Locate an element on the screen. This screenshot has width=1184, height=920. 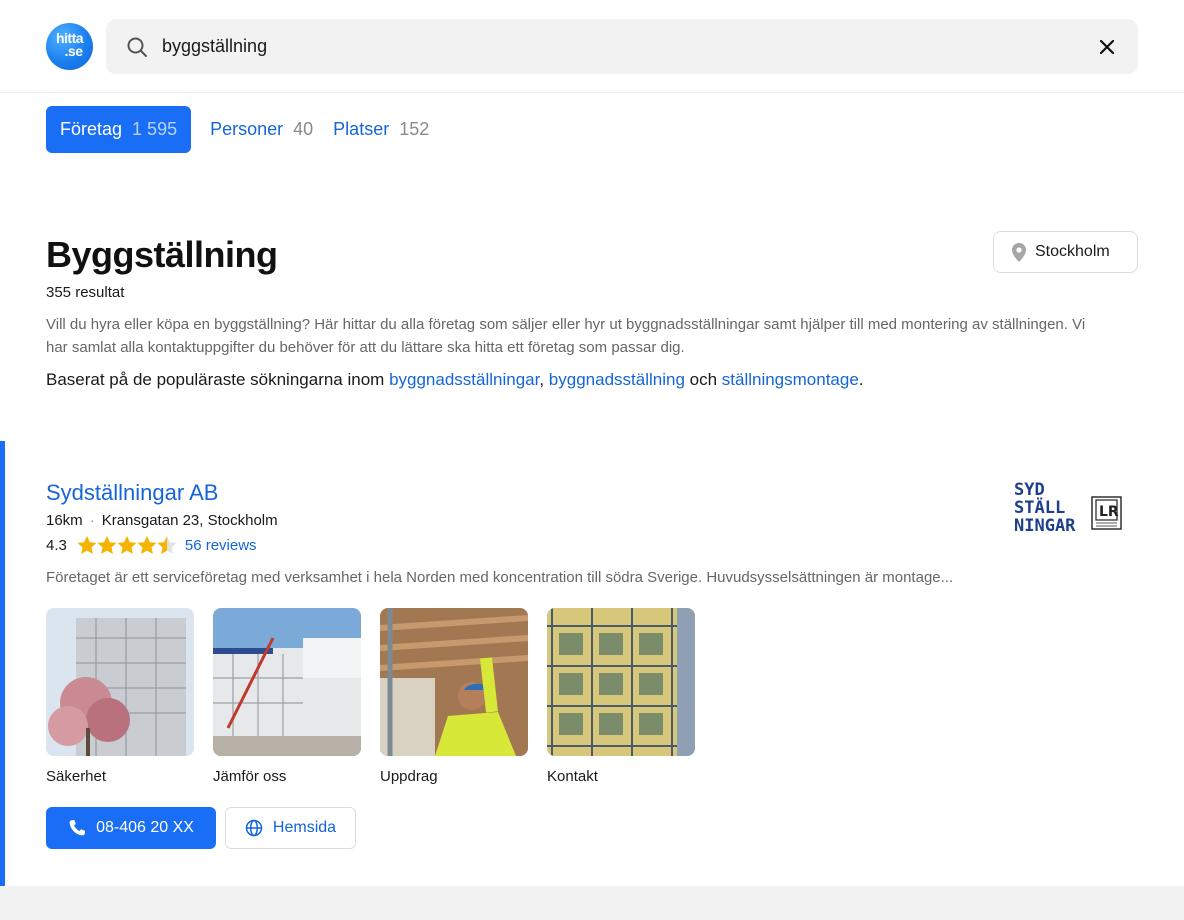
location-label: Stockholm is located at coordinates (1072, 251).